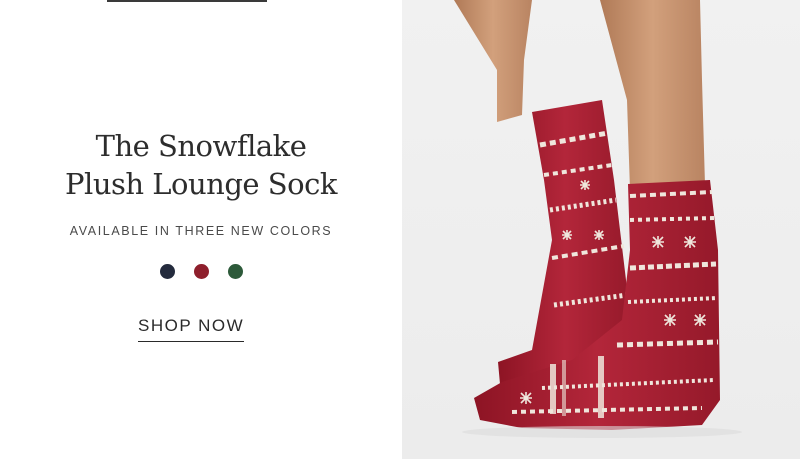 The image size is (800, 459). I want to click on product-title-line-2: Plush Lounge Sock, so click(201, 184).